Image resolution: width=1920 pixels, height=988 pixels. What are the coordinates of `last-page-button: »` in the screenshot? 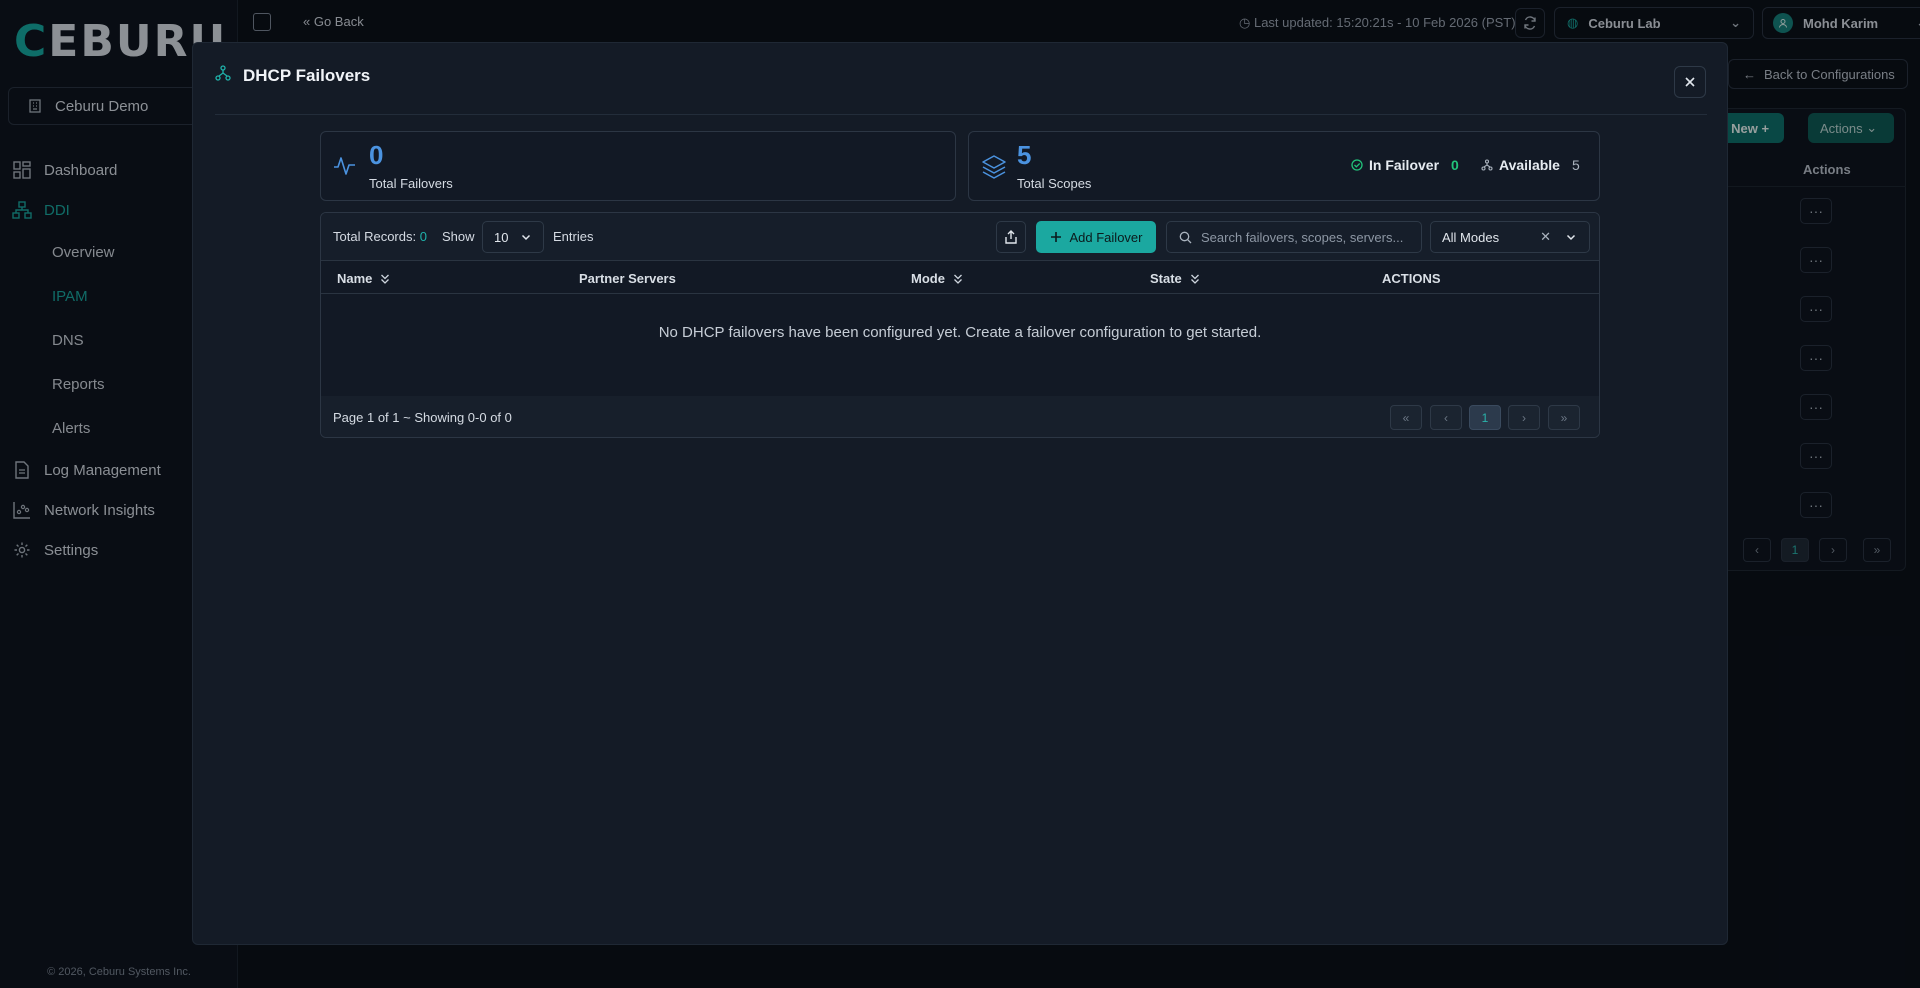 It's located at (1564, 417).